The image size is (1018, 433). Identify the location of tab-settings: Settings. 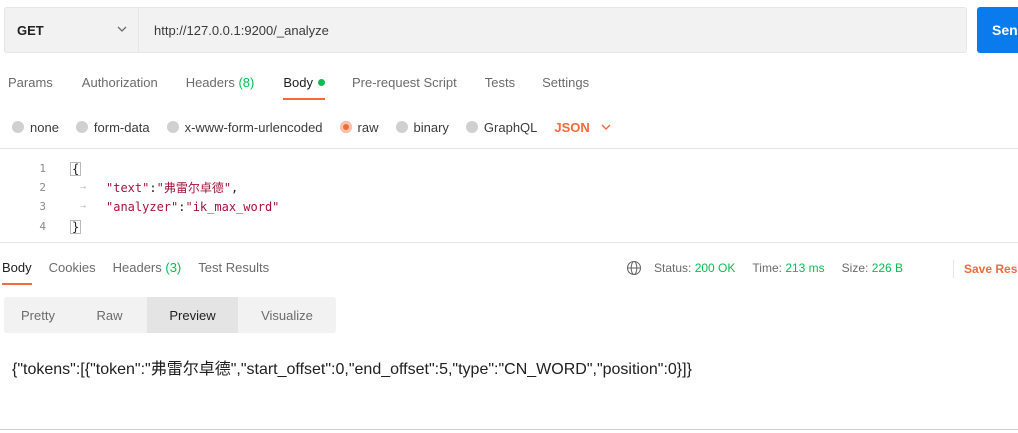
(565, 85).